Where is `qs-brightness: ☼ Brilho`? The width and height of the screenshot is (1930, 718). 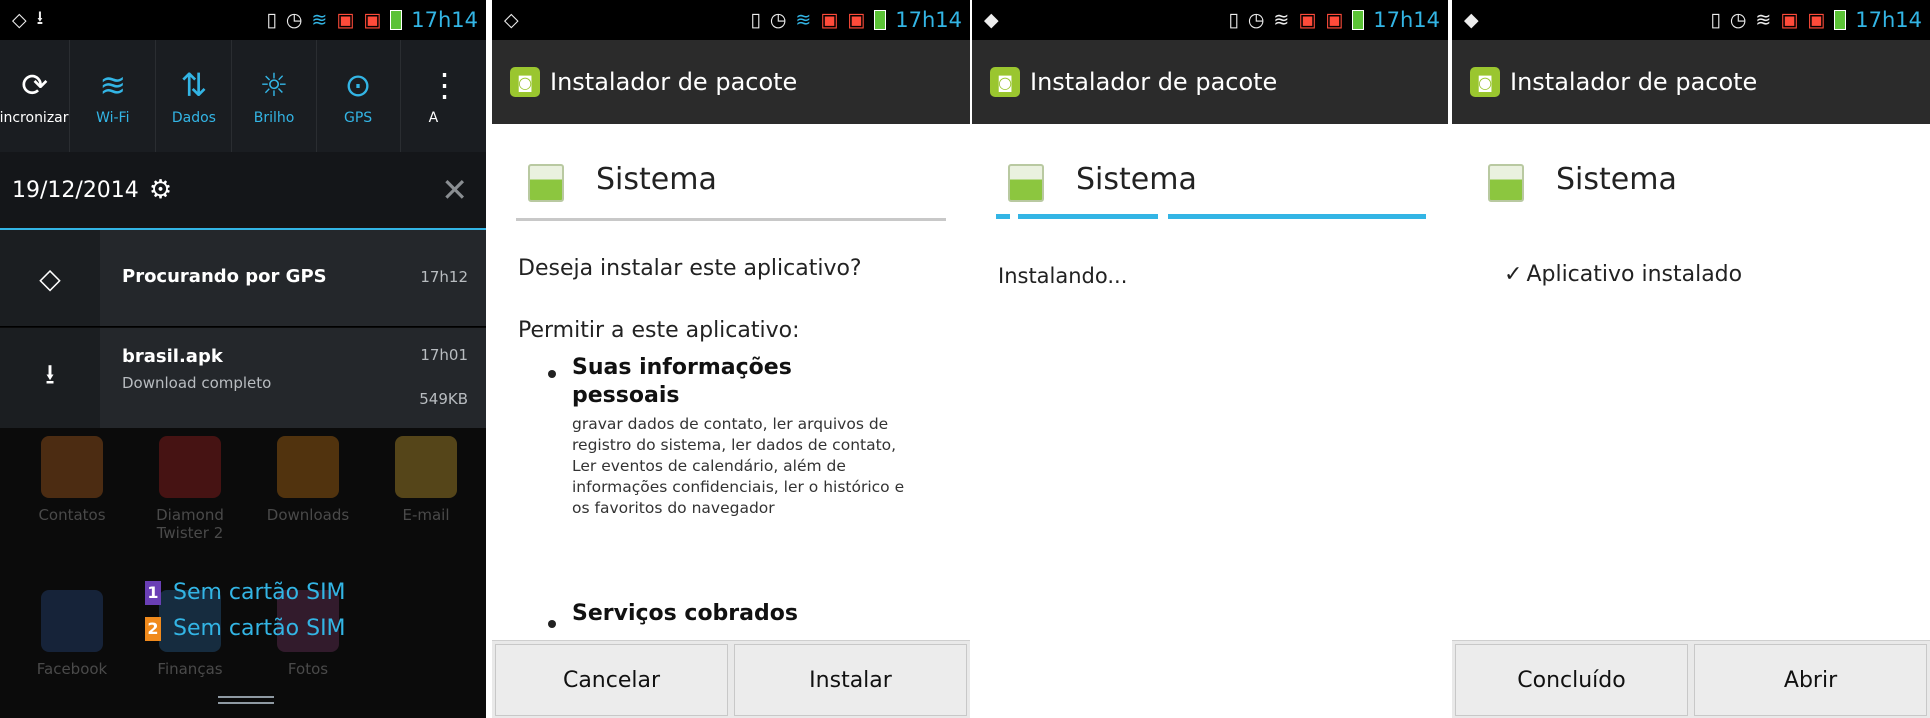 qs-brightness: ☼ Brilho is located at coordinates (274, 96).